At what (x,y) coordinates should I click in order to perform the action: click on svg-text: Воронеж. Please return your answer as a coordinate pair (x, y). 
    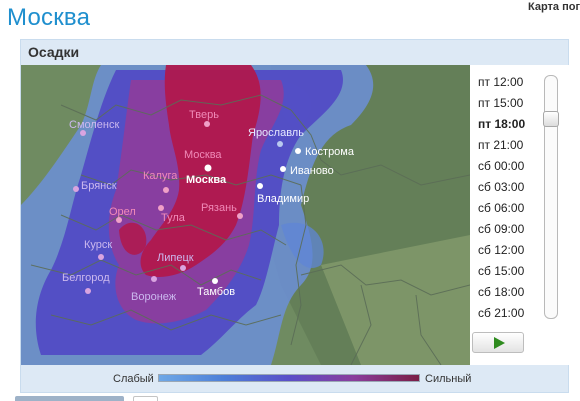
    Looking at the image, I should click on (154, 297).